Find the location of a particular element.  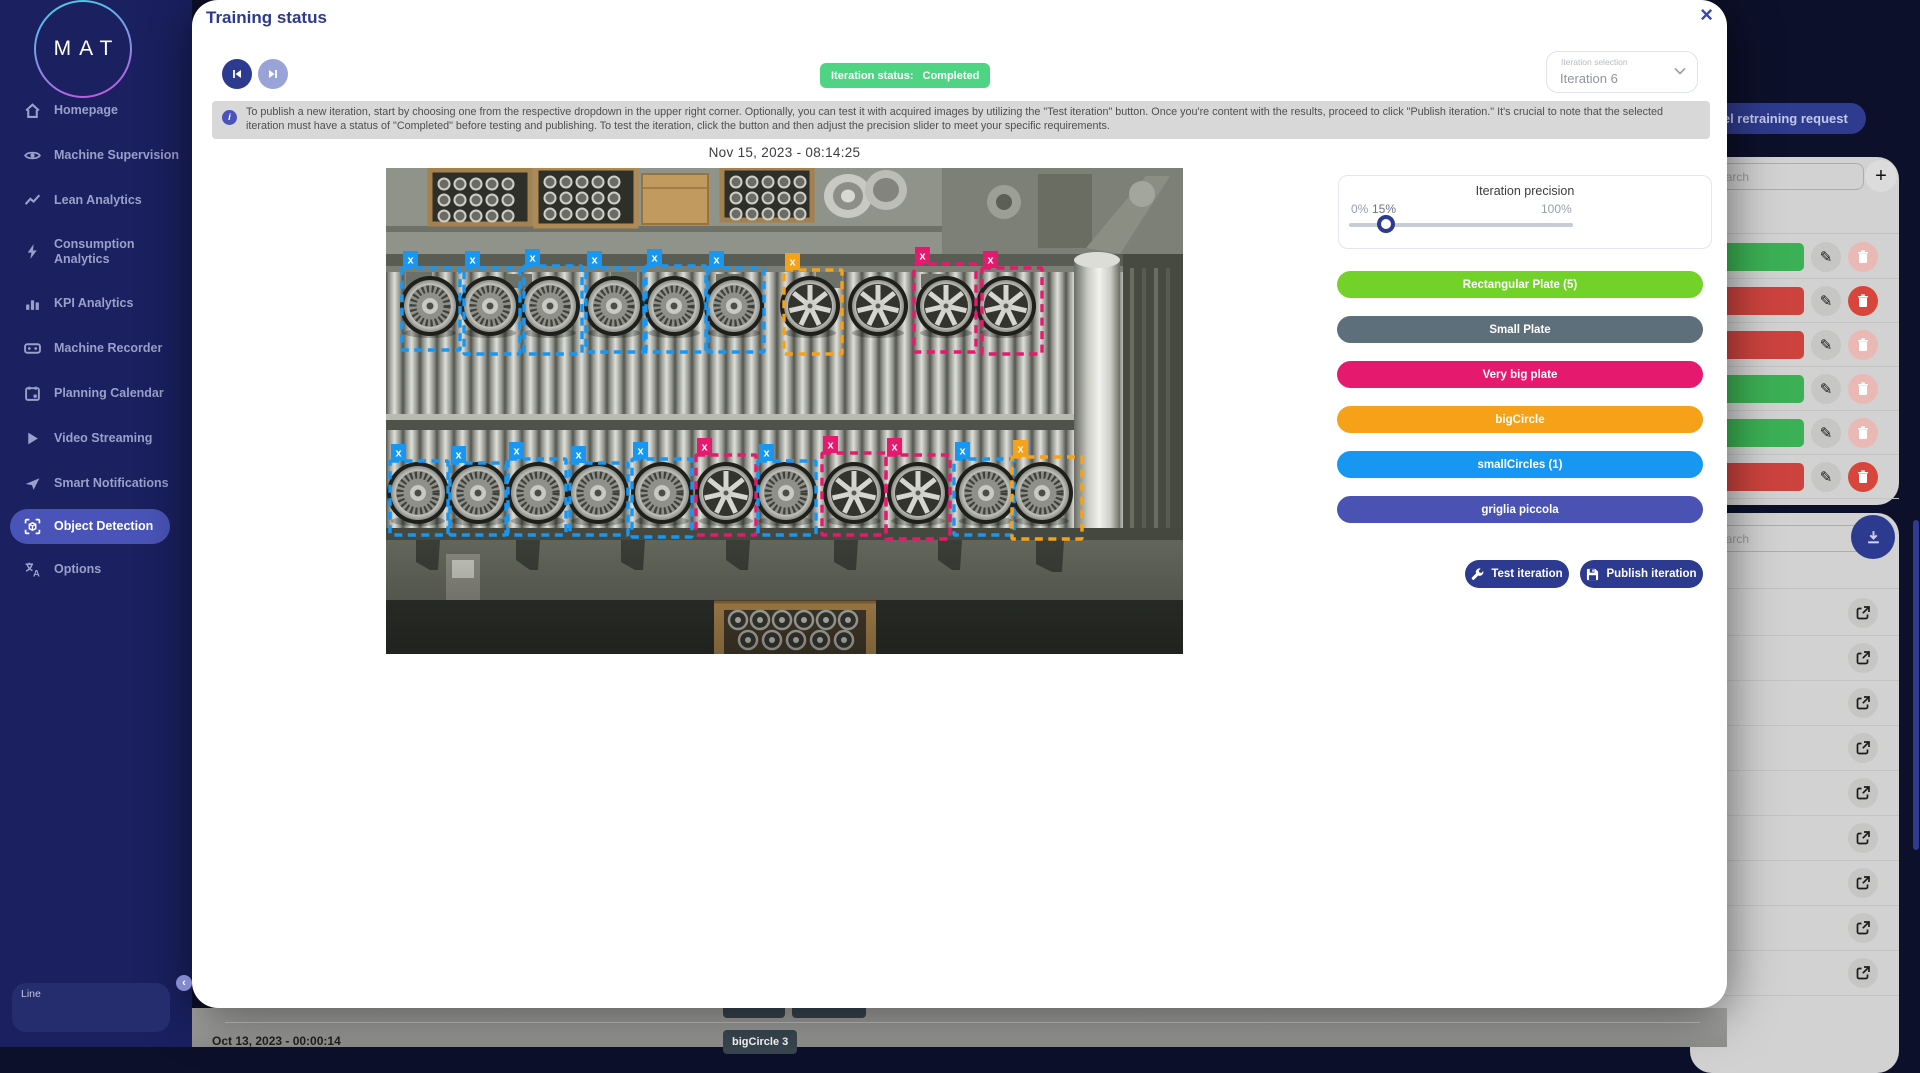

sidebar-item-consumption-analytics: Consumption Analytics is located at coordinates (96, 252).